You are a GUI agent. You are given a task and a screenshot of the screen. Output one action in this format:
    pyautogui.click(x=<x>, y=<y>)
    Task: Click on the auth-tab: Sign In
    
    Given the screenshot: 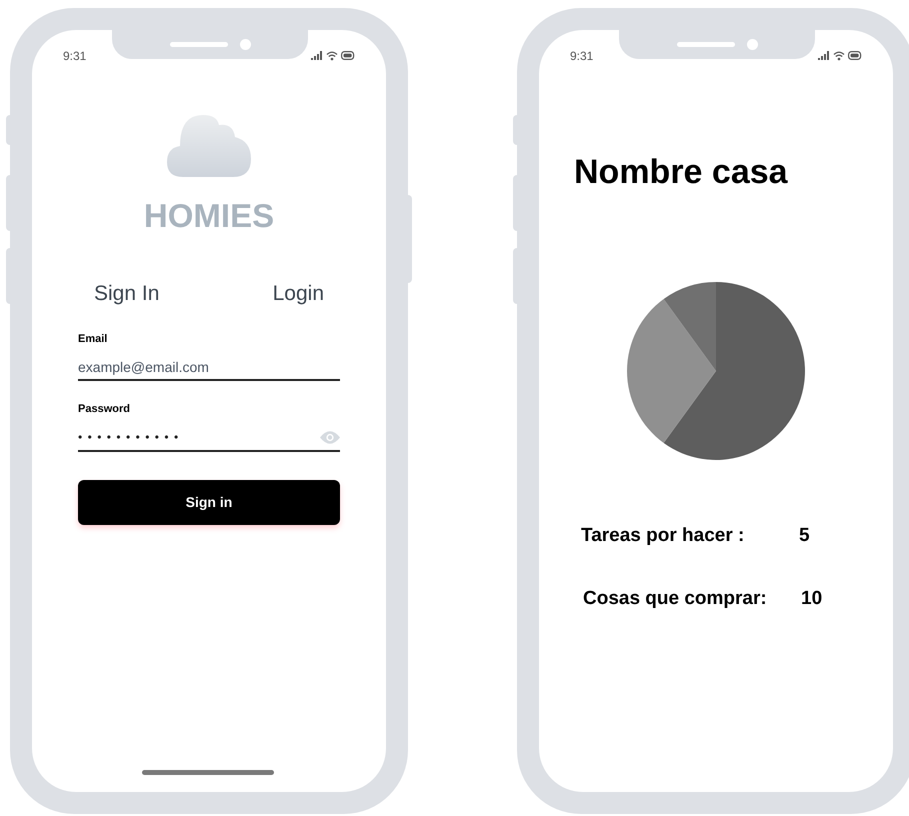 What is the action you would take?
    pyautogui.click(x=127, y=293)
    